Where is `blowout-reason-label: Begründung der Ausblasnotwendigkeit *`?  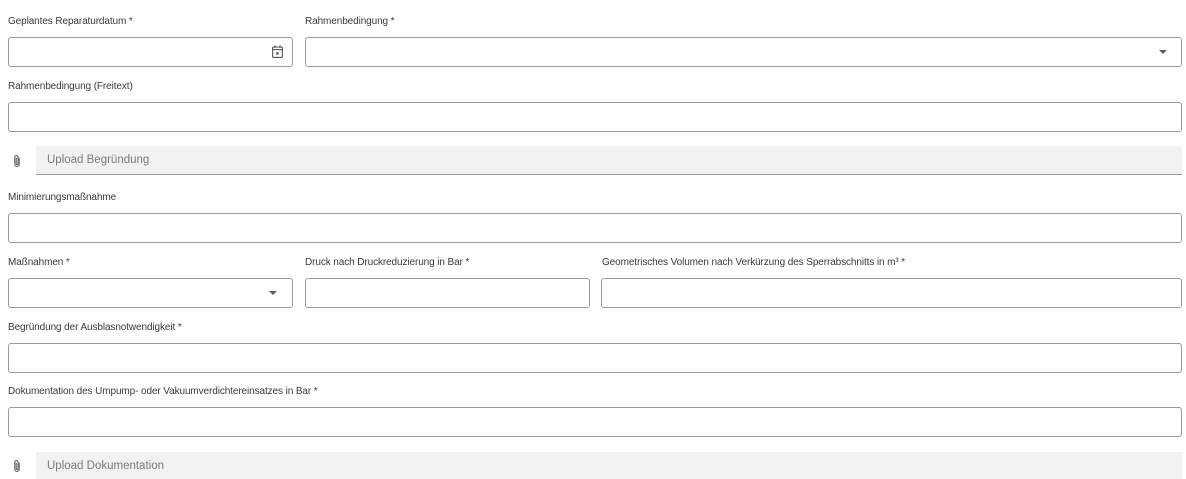 blowout-reason-label: Begründung der Ausblasnotwendigkeit * is located at coordinates (95, 327).